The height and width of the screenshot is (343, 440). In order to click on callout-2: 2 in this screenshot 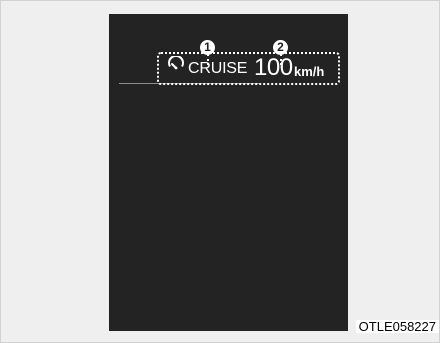, I will do `click(280, 47)`.